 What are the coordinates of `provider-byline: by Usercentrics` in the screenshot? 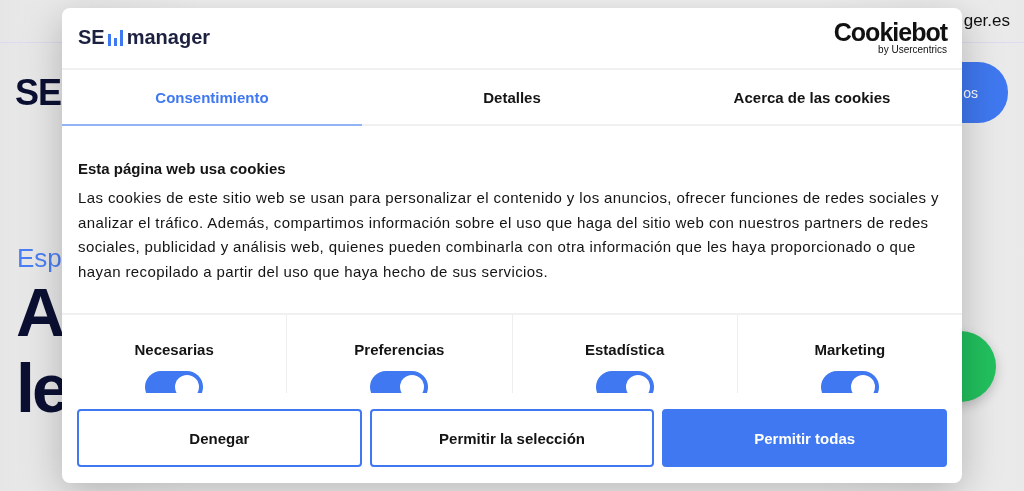 It's located at (912, 50).